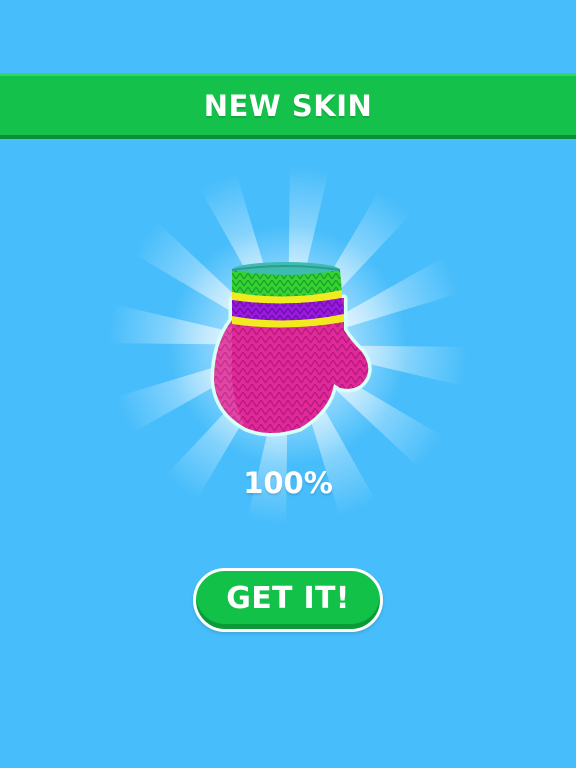  I want to click on get-it-label: GET IT!, so click(288, 598).